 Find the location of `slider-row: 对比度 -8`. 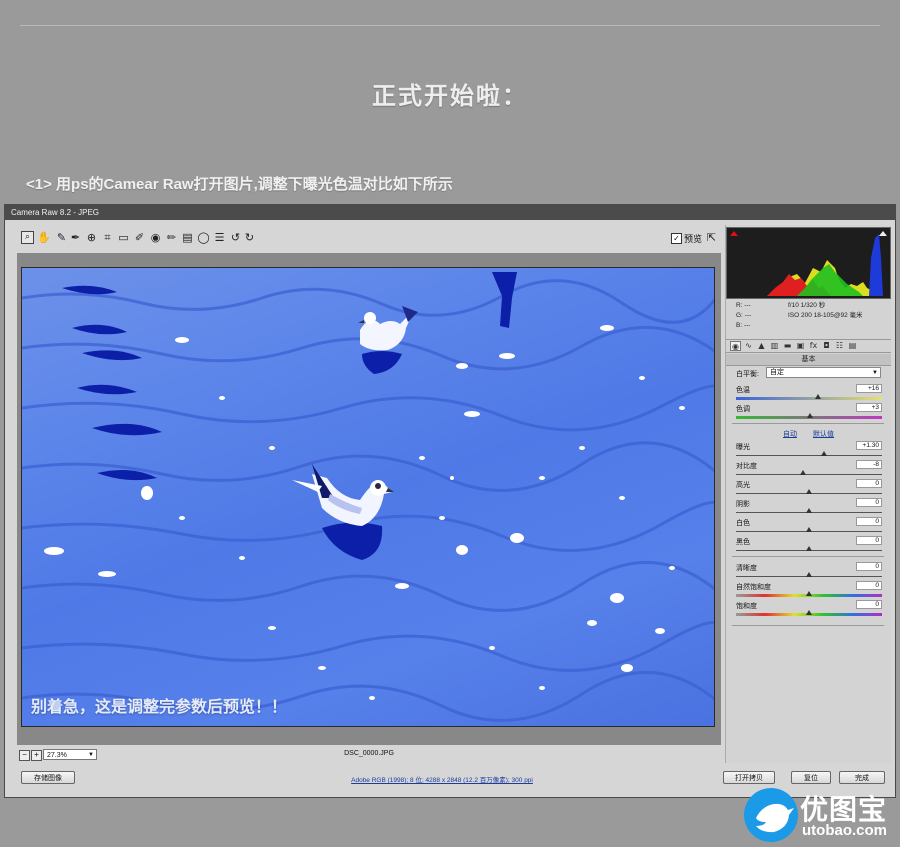

slider-row: 对比度 -8 is located at coordinates (809, 470).